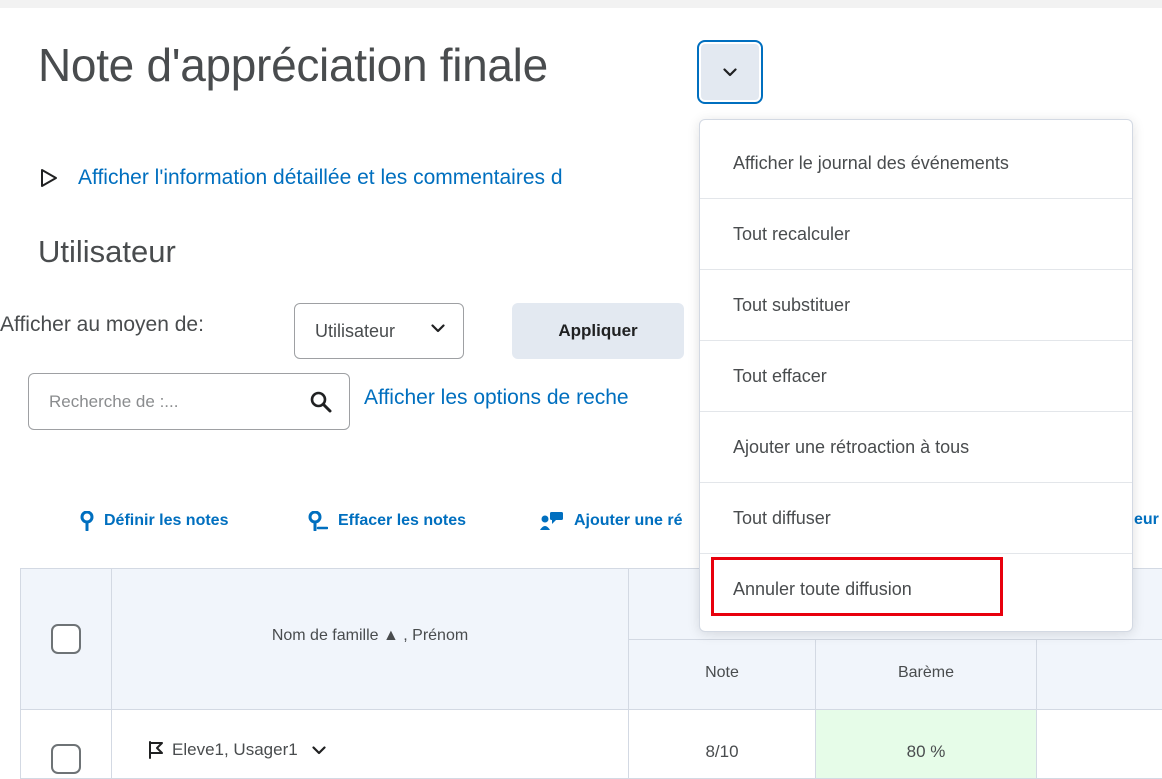  Describe the element at coordinates (156, 750) in the screenshot. I see `flag-icon` at that location.